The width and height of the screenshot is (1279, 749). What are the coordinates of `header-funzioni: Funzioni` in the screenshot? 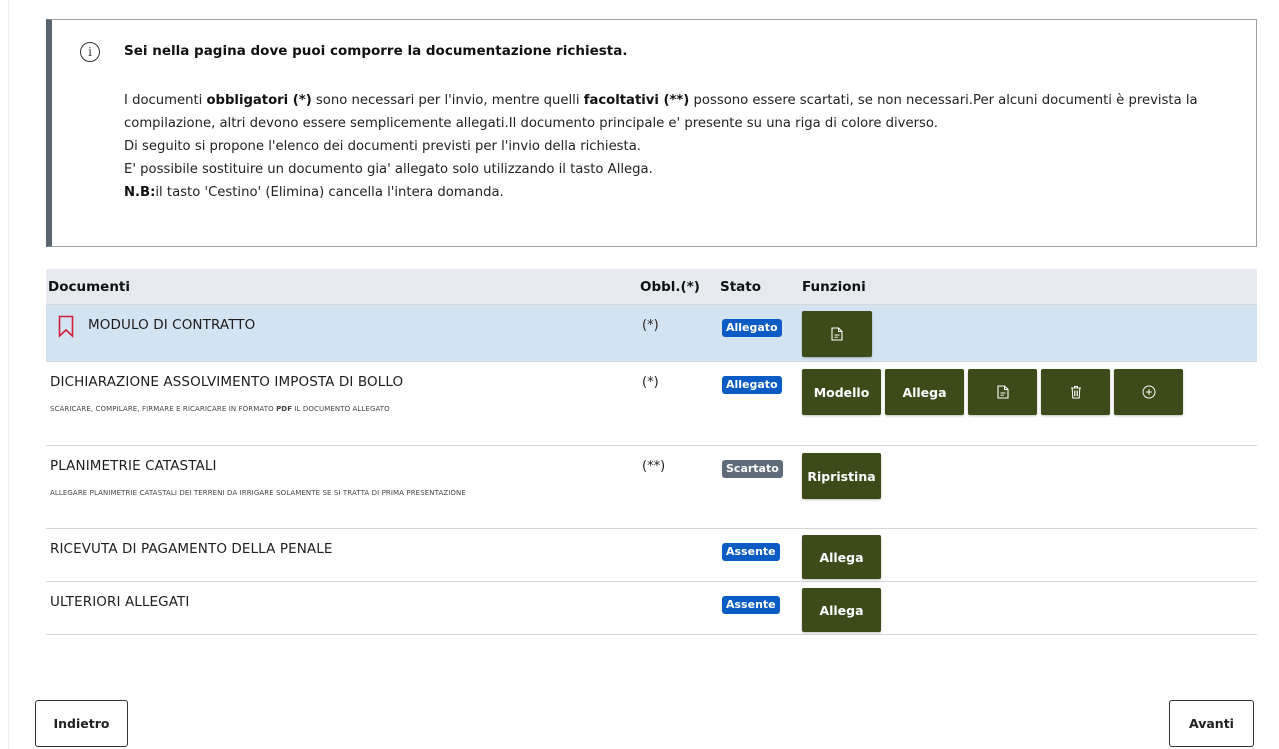 It's located at (834, 287).